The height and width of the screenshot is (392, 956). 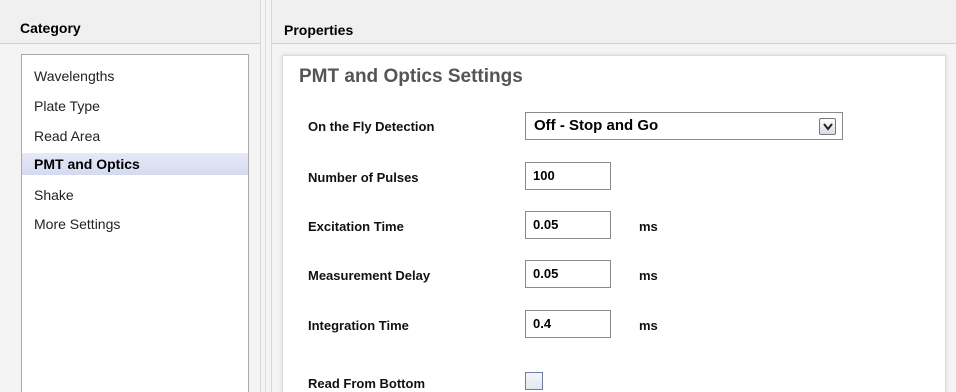 I want to click on chevron-down-icon, so click(x=827, y=126).